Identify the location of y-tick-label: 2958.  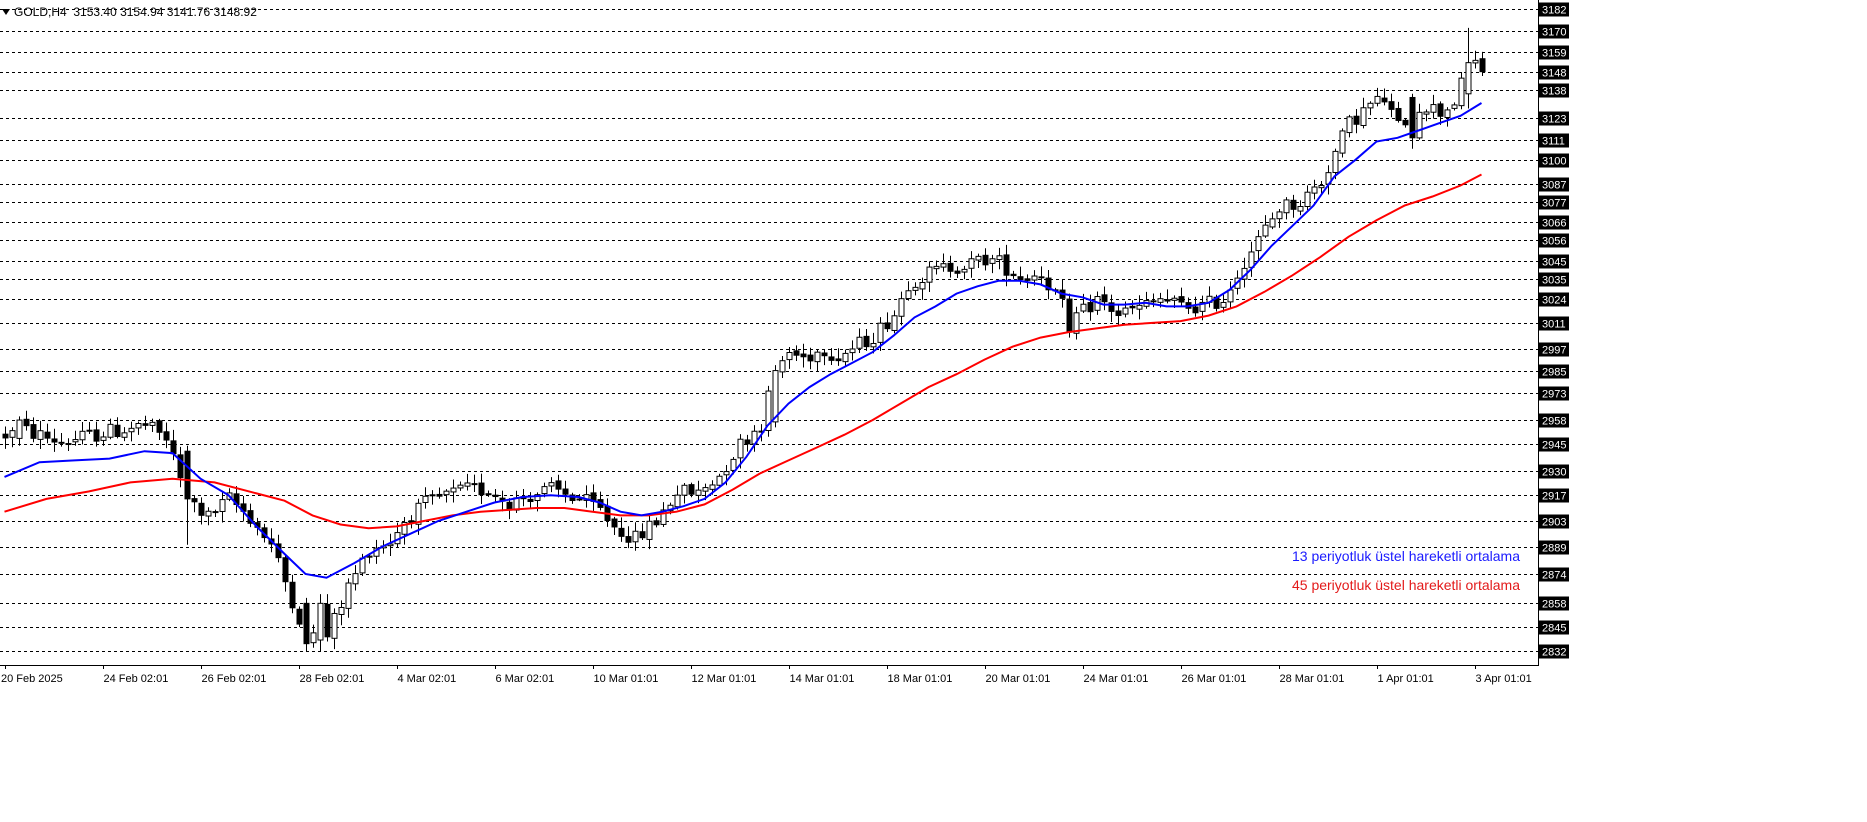
(1554, 422).